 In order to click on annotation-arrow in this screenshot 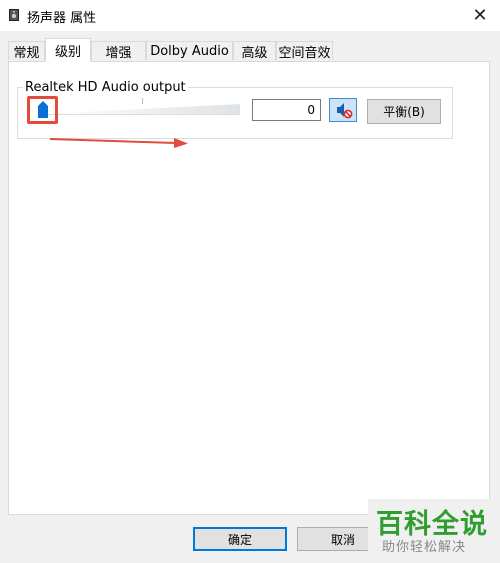, I will do `click(119, 143)`.